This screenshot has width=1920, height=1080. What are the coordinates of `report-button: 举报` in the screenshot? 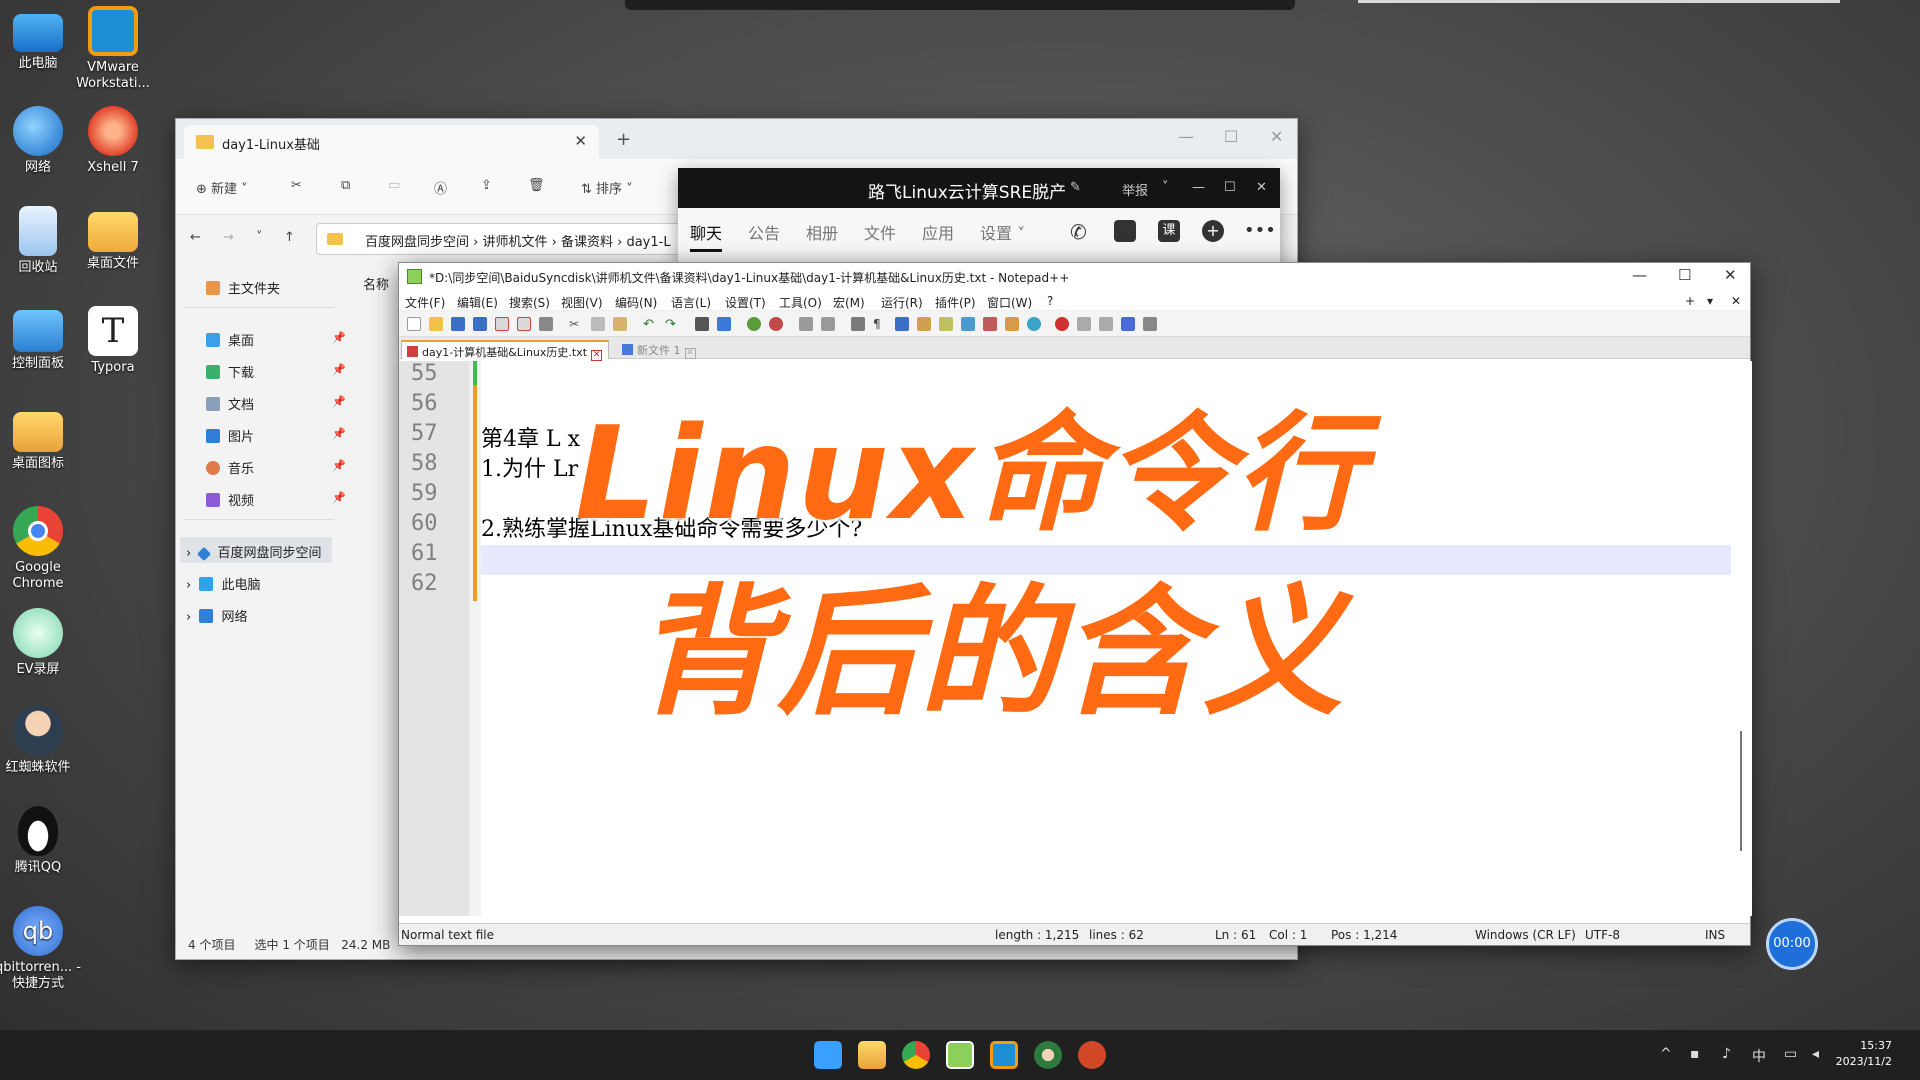 It's located at (1135, 189).